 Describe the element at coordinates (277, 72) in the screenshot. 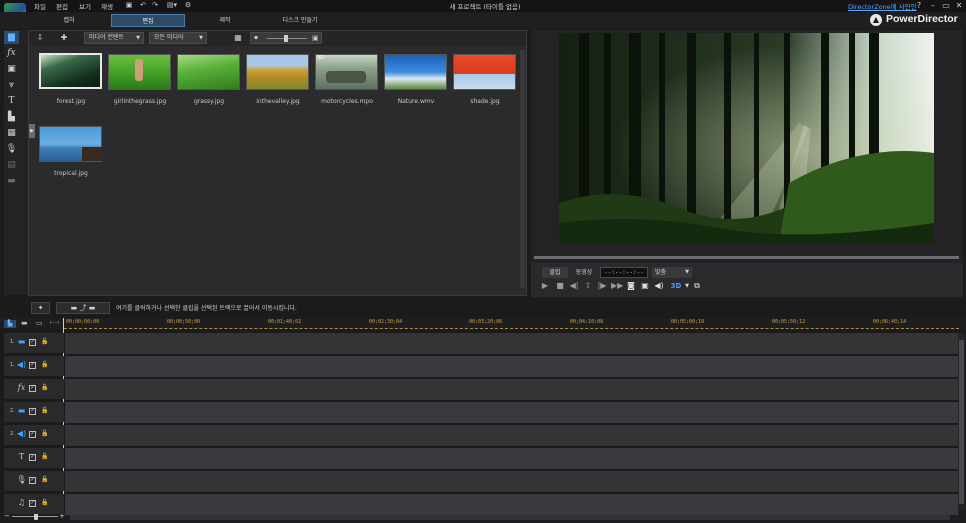

I see `thumbnail-inthevalley` at that location.